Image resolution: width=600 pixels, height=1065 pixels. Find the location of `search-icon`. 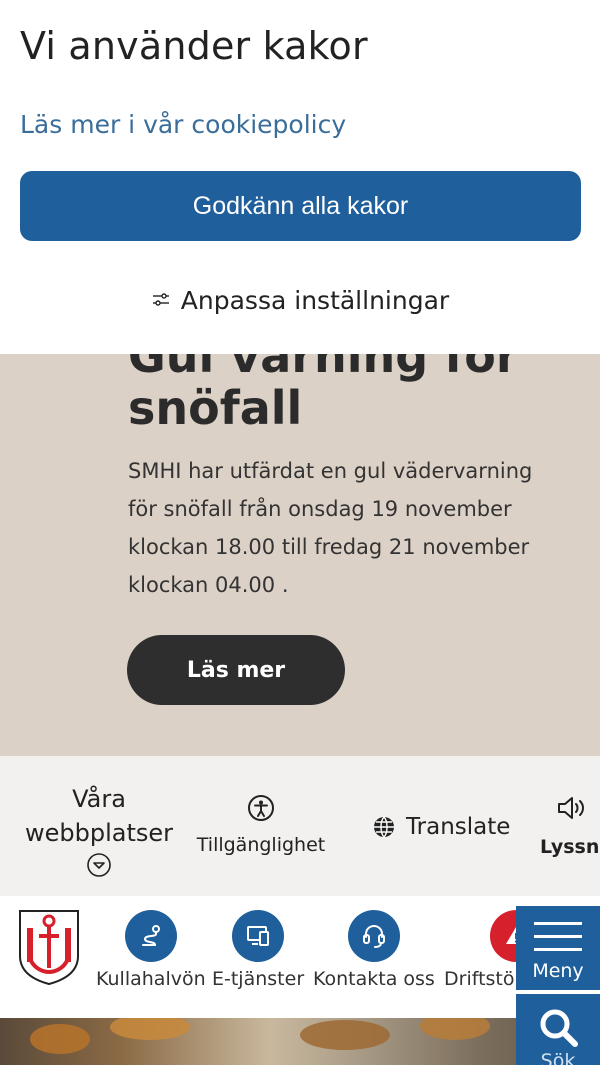

search-icon is located at coordinates (559, 1028).